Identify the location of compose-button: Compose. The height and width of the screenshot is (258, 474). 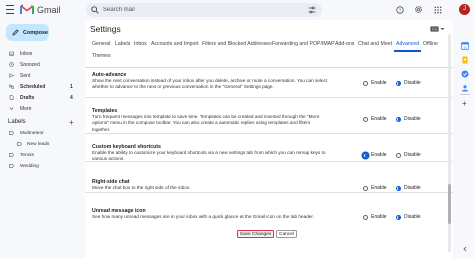
(27, 32).